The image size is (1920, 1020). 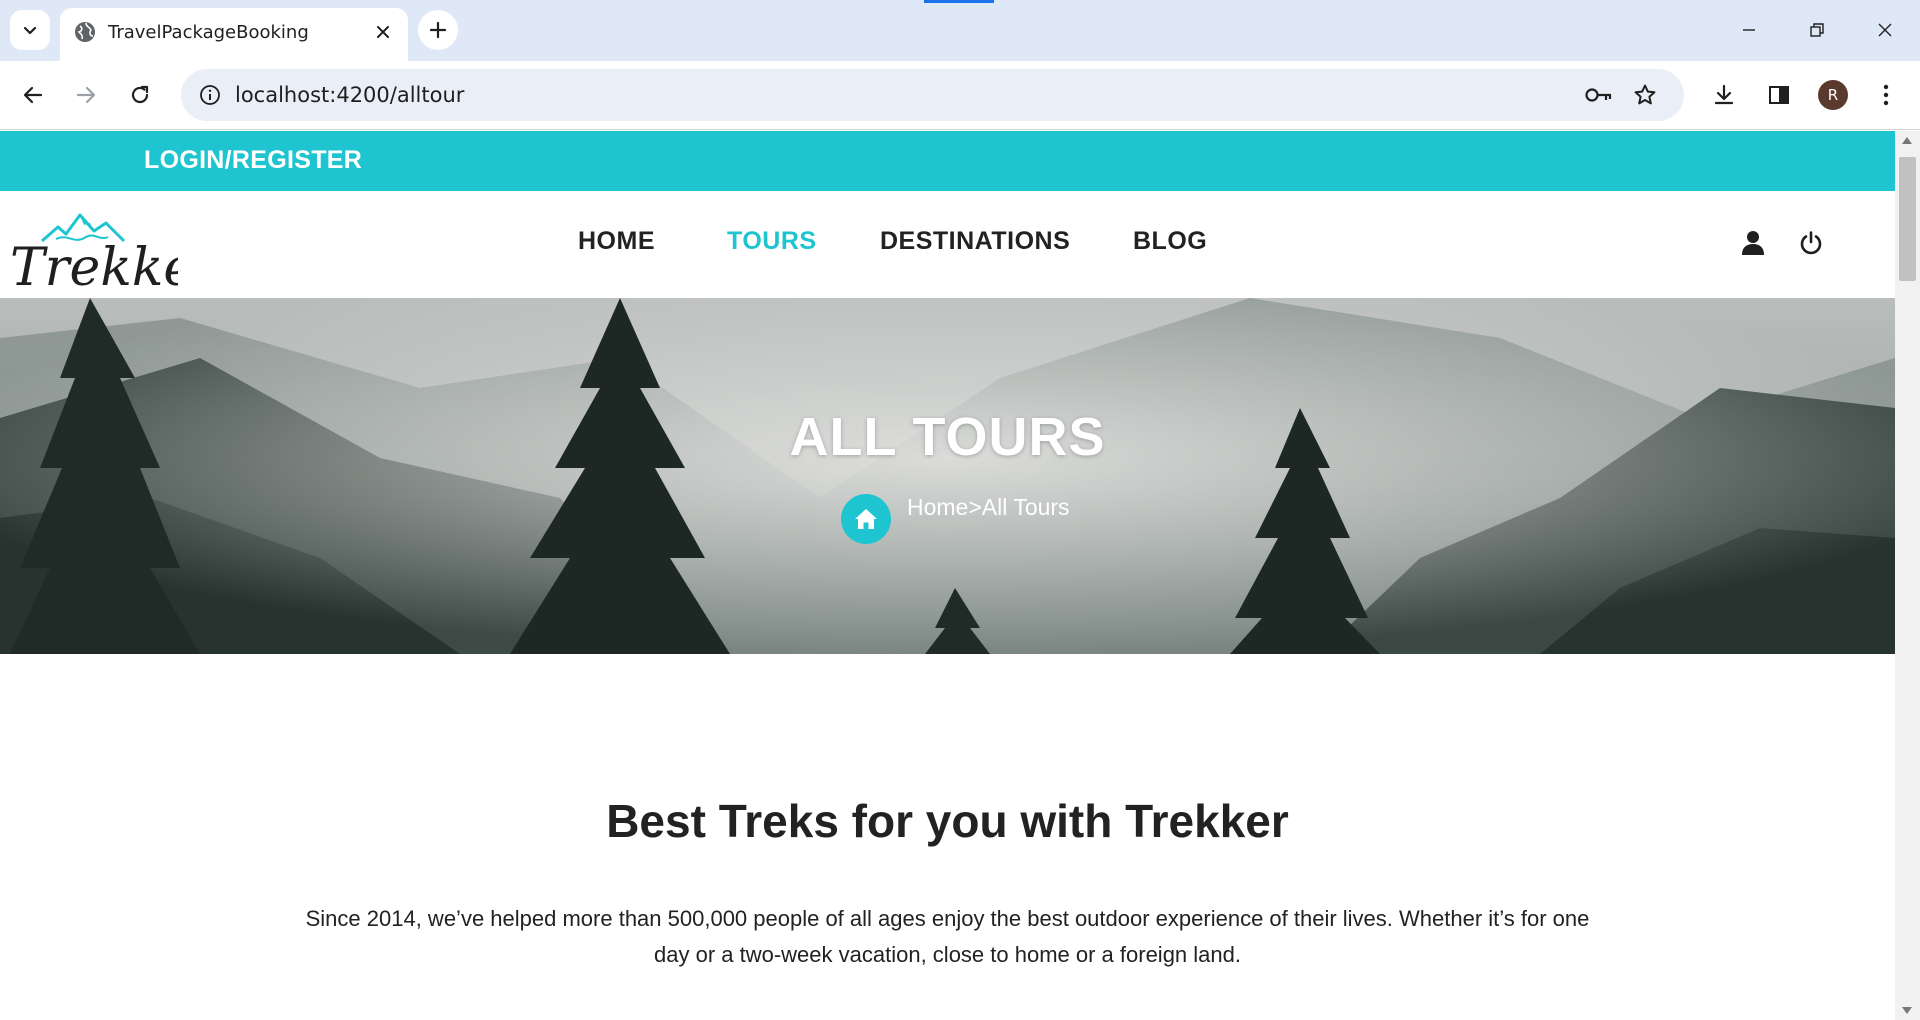 I want to click on arrow-left-icon, so click(x=33, y=95).